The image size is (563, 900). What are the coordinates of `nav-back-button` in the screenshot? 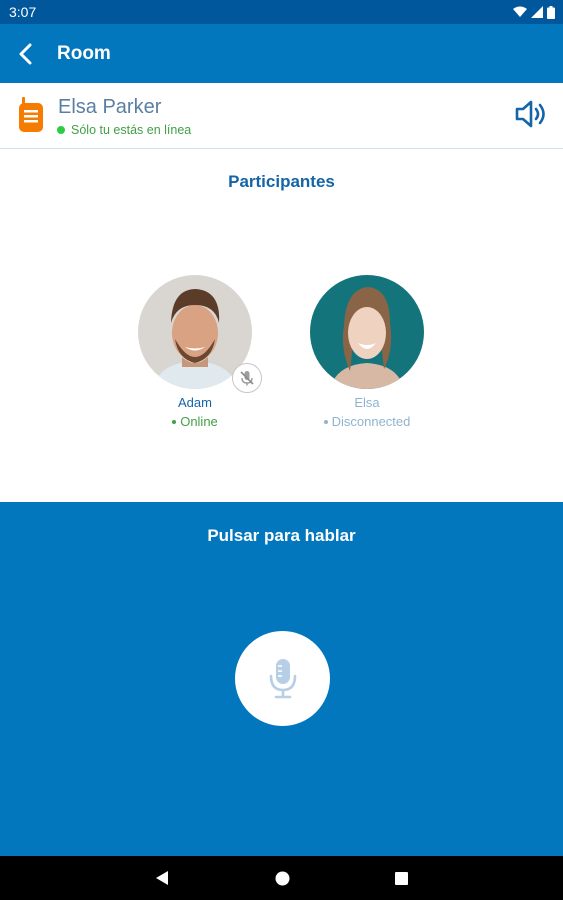 It's located at (162, 878).